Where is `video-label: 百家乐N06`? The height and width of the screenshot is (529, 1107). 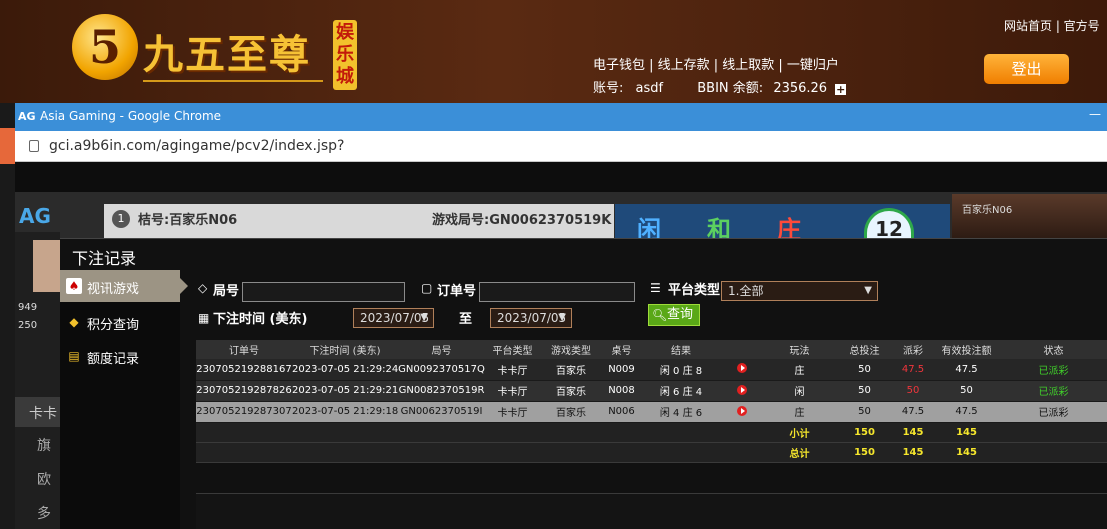 video-label: 百家乐N06 is located at coordinates (987, 210).